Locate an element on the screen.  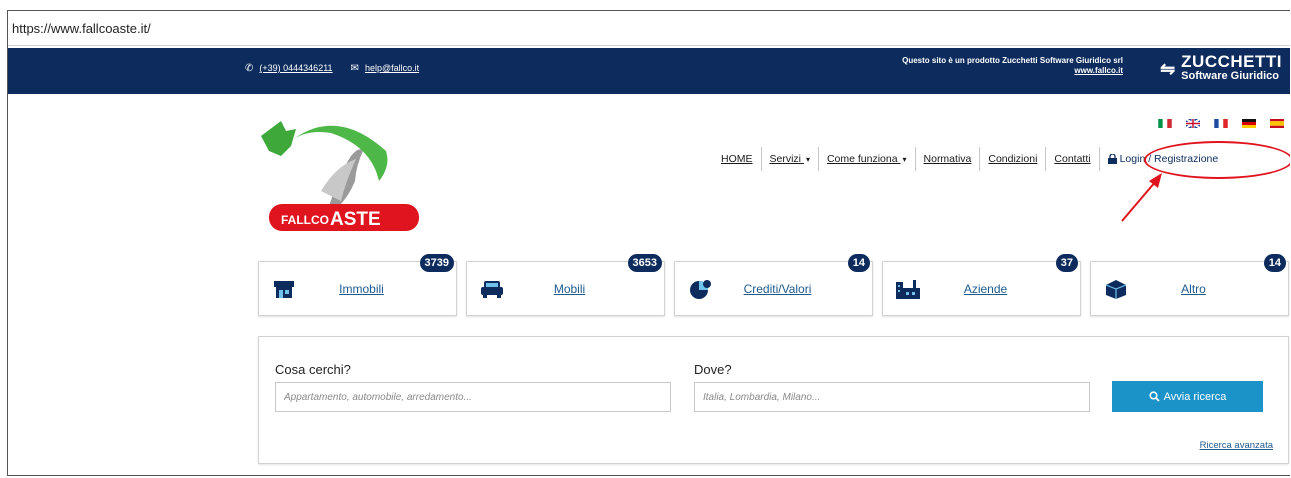
phone-link: (+39) 0444346211 is located at coordinates (295, 68).